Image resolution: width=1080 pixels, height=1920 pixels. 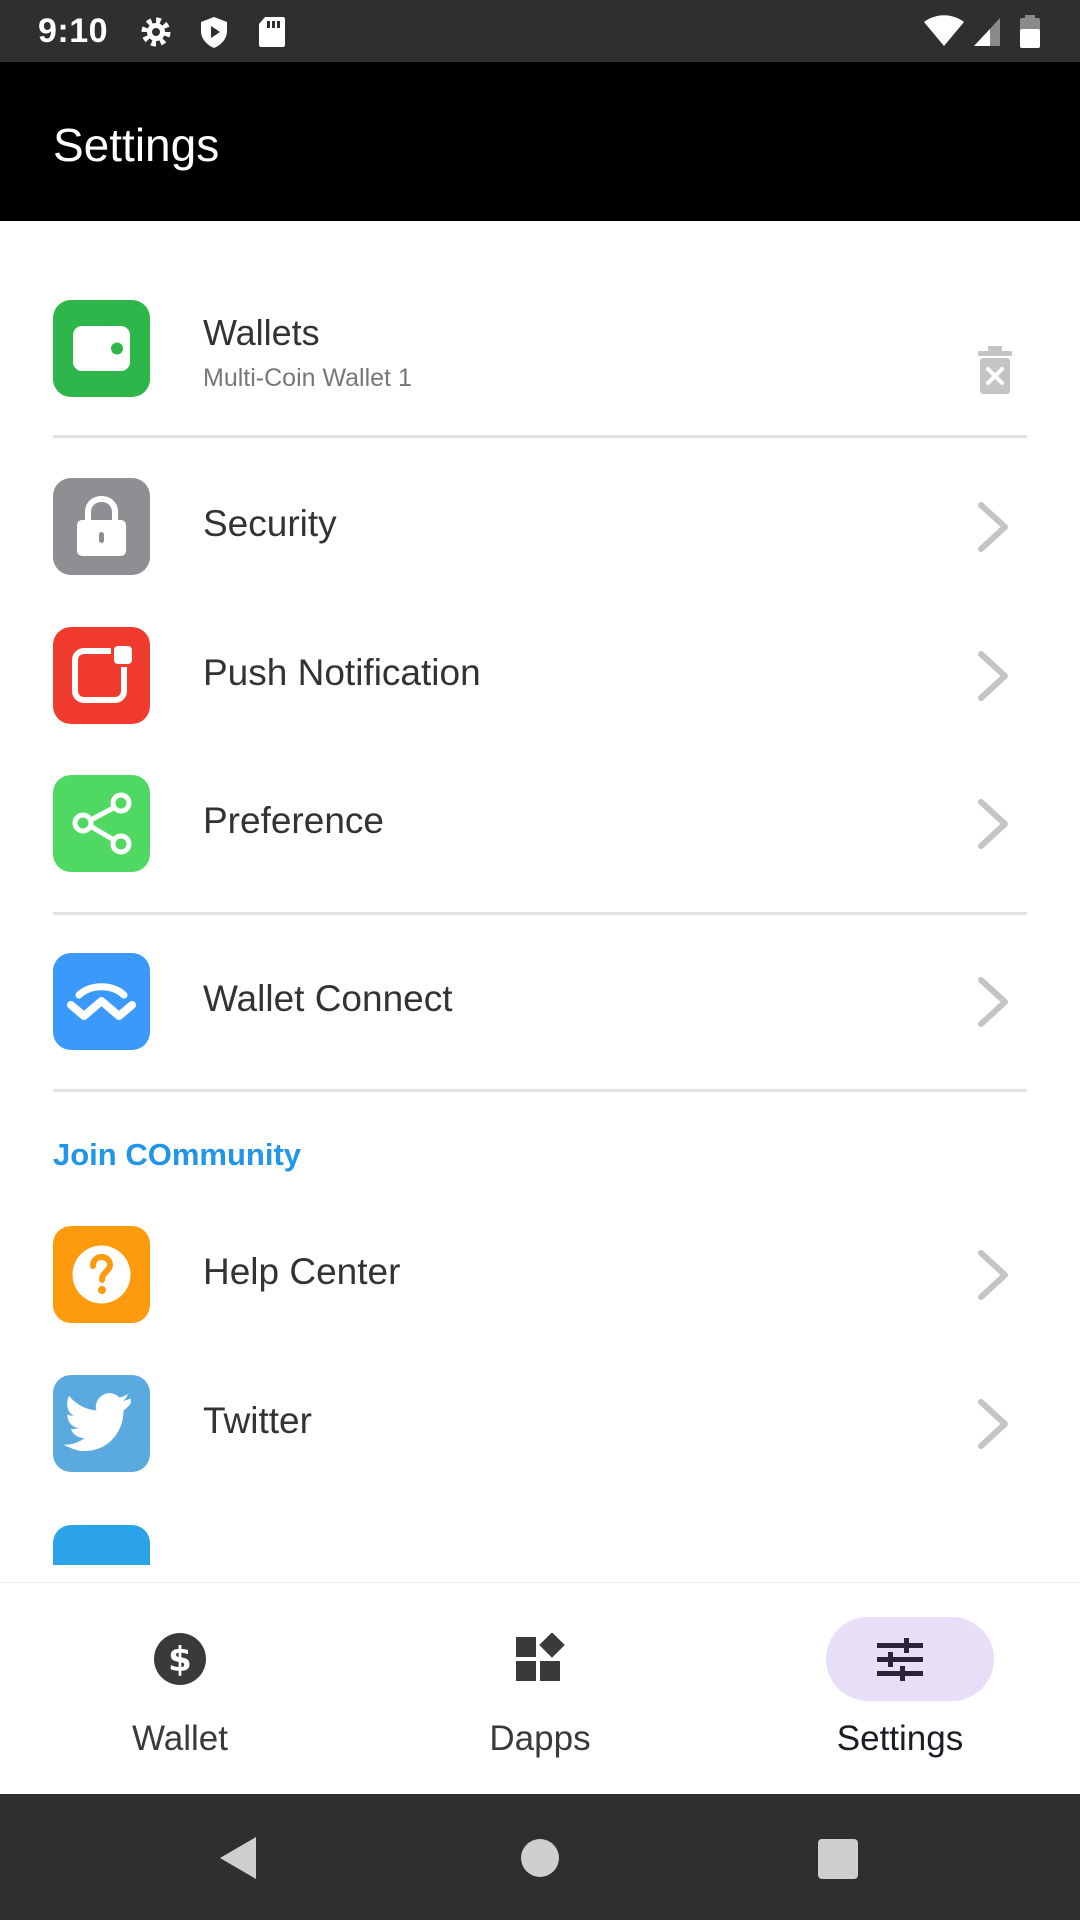 I want to click on settings-item-twitter: Twitter, so click(x=540, y=1424).